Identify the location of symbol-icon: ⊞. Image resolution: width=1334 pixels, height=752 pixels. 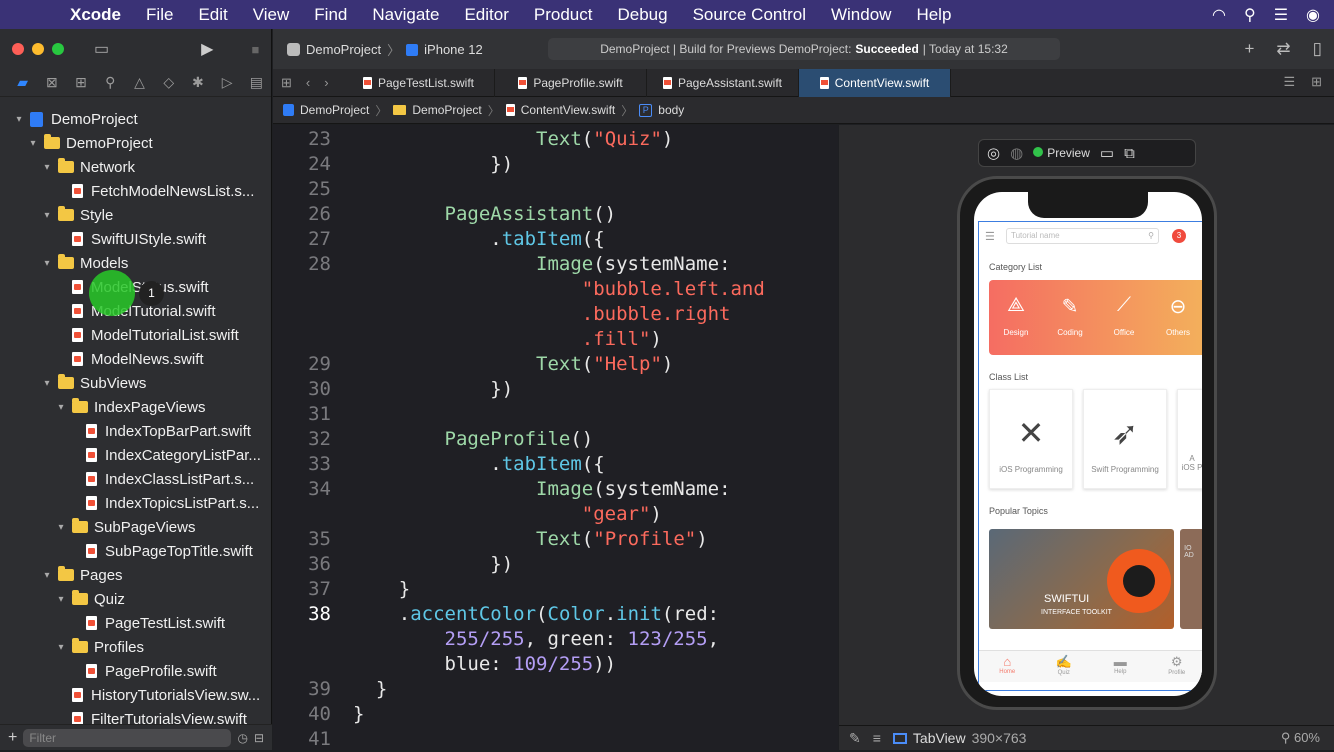
(80, 82).